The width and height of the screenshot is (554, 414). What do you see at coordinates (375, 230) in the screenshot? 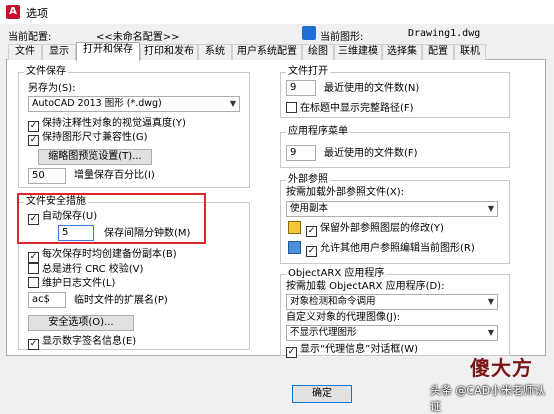
I see `retain-xref-changes-checkbox: ✓ 保留外部参照图层的修改(Y)` at bounding box center [375, 230].